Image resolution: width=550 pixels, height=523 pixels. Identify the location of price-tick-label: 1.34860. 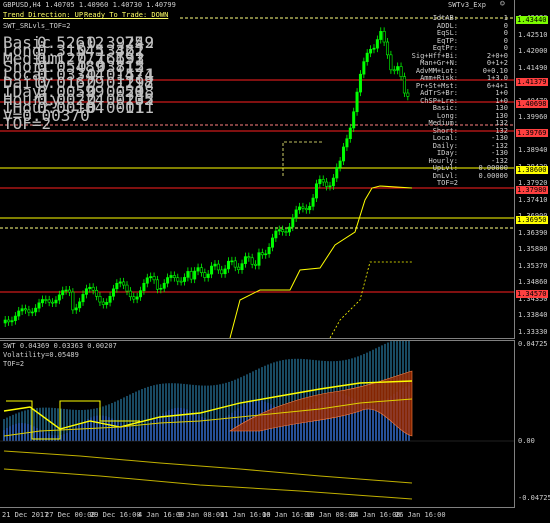
(533, 282).